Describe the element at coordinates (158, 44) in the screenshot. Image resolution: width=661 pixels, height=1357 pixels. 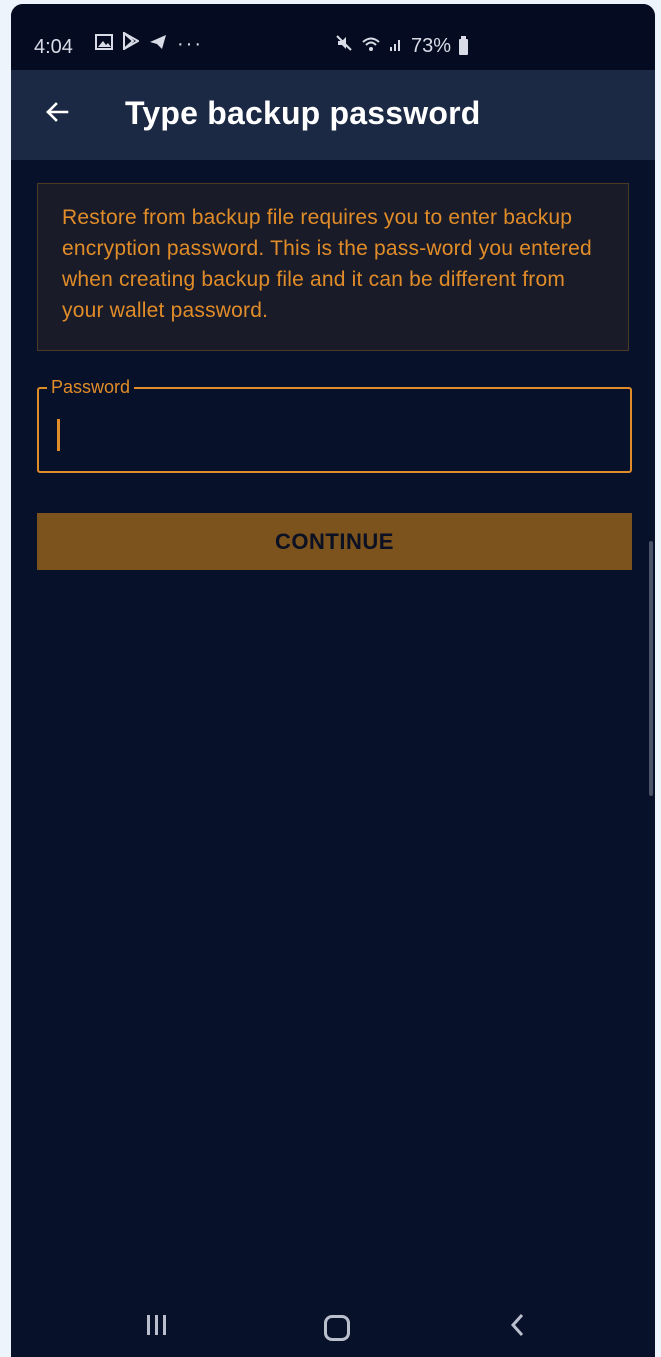
I see `telegram-icon` at that location.